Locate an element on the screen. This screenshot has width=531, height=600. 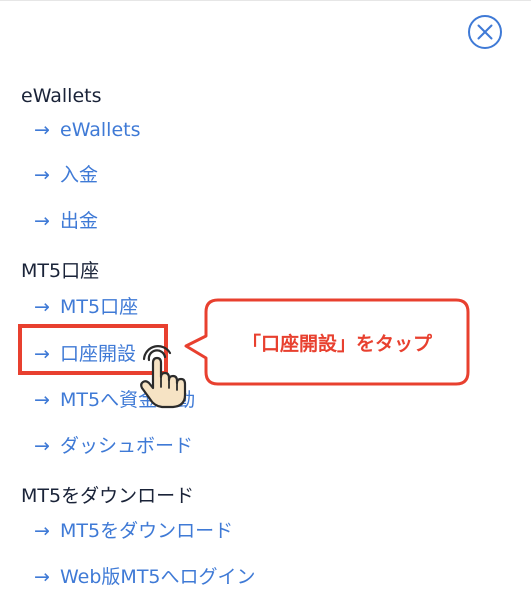
menu-link-label: MT5をダウンロード is located at coordinates (147, 531).